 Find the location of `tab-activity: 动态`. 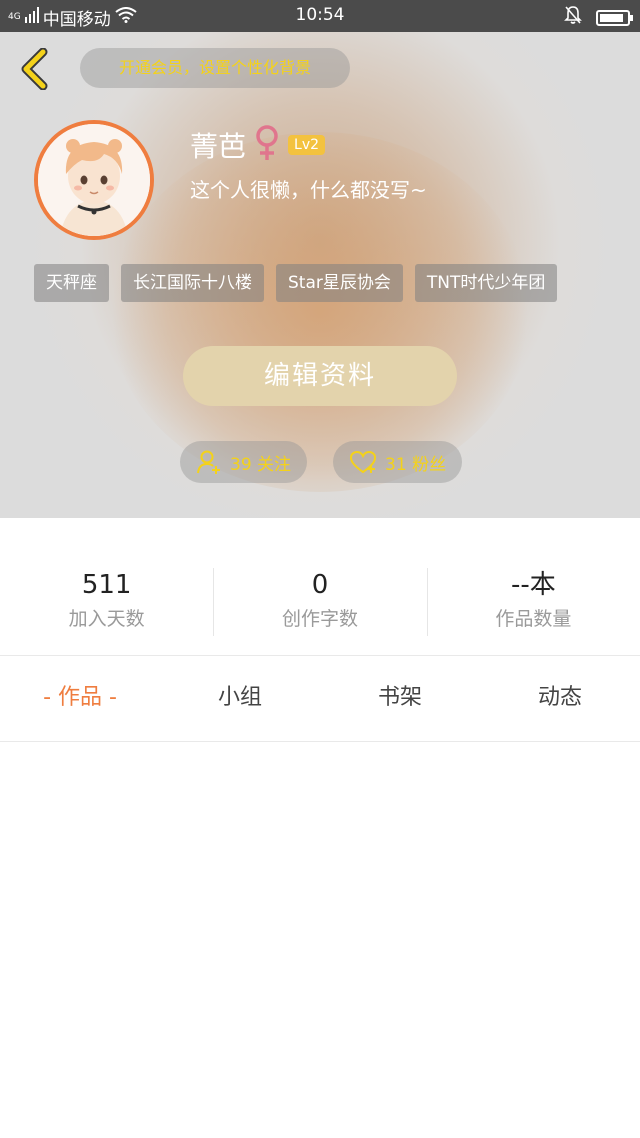

tab-activity: 动态 is located at coordinates (560, 698).